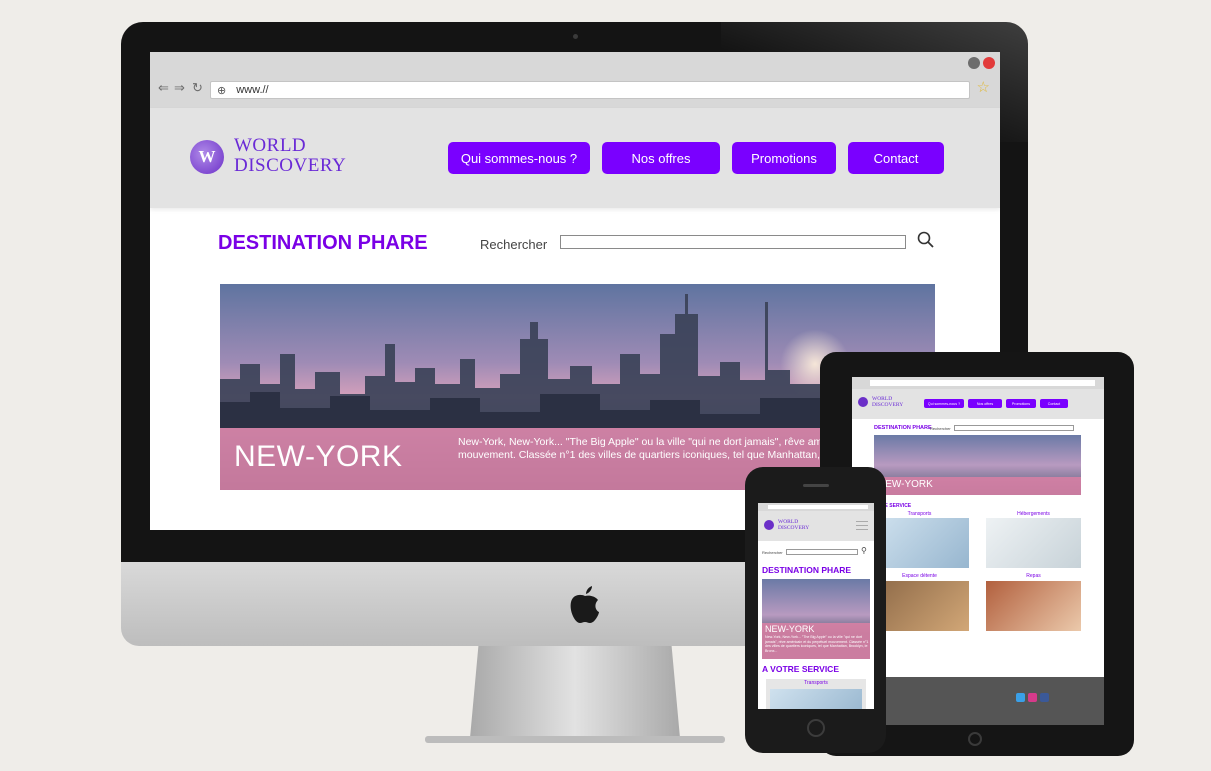  Describe the element at coordinates (575, 692) in the screenshot. I see `imac-stand` at that location.